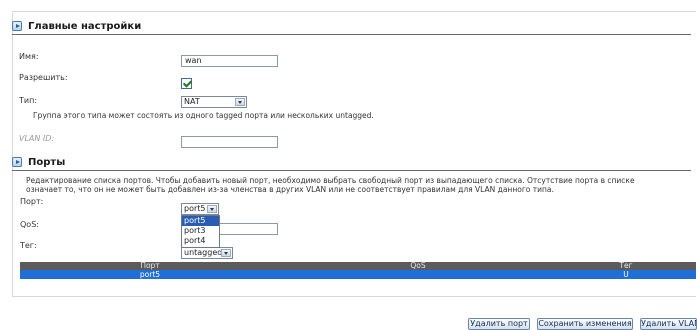 This screenshot has width=697, height=330. What do you see at coordinates (358, 274) in the screenshot?
I see `table-row: port5 U` at bounding box center [358, 274].